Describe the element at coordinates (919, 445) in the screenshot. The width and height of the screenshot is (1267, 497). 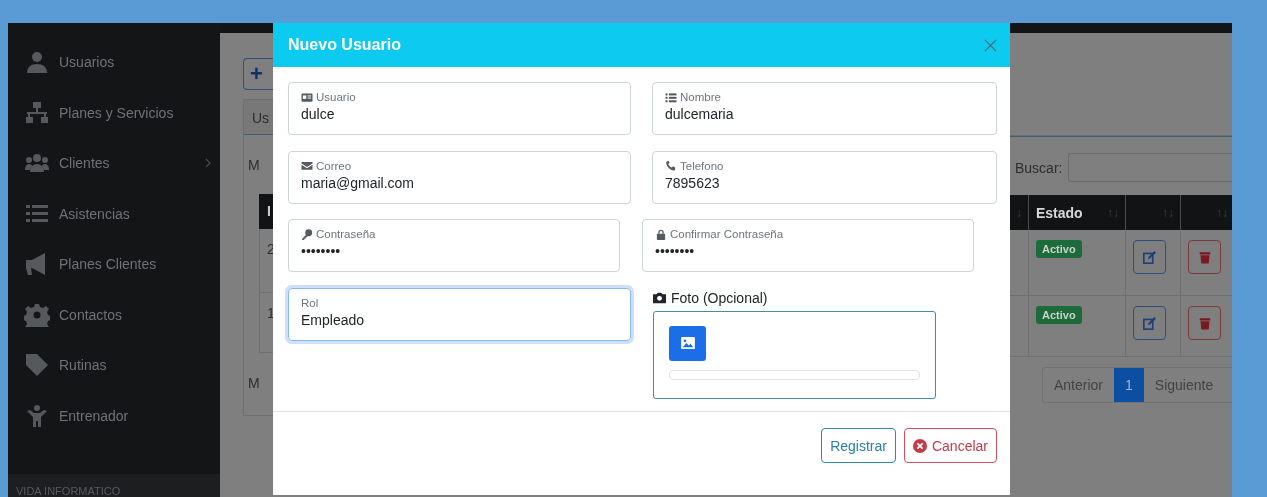
I see `close-circle-icon` at that location.